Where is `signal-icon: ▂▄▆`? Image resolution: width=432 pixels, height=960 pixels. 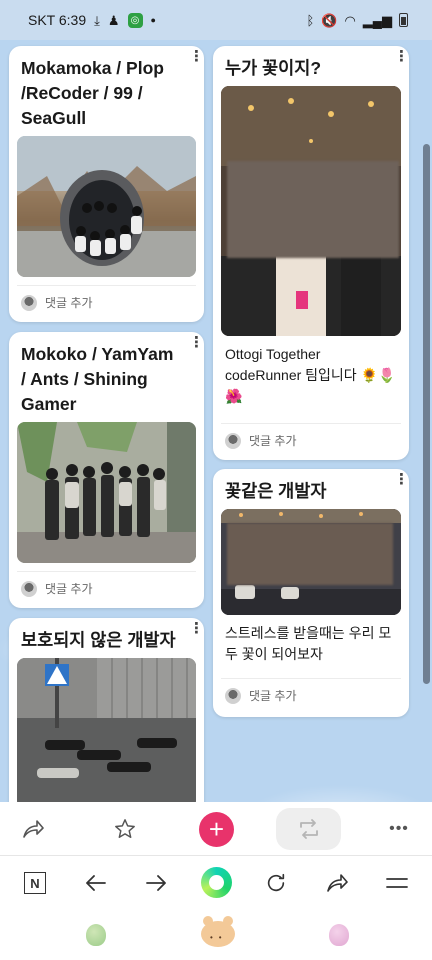 signal-icon: ▂▄▆ is located at coordinates (377, 20).